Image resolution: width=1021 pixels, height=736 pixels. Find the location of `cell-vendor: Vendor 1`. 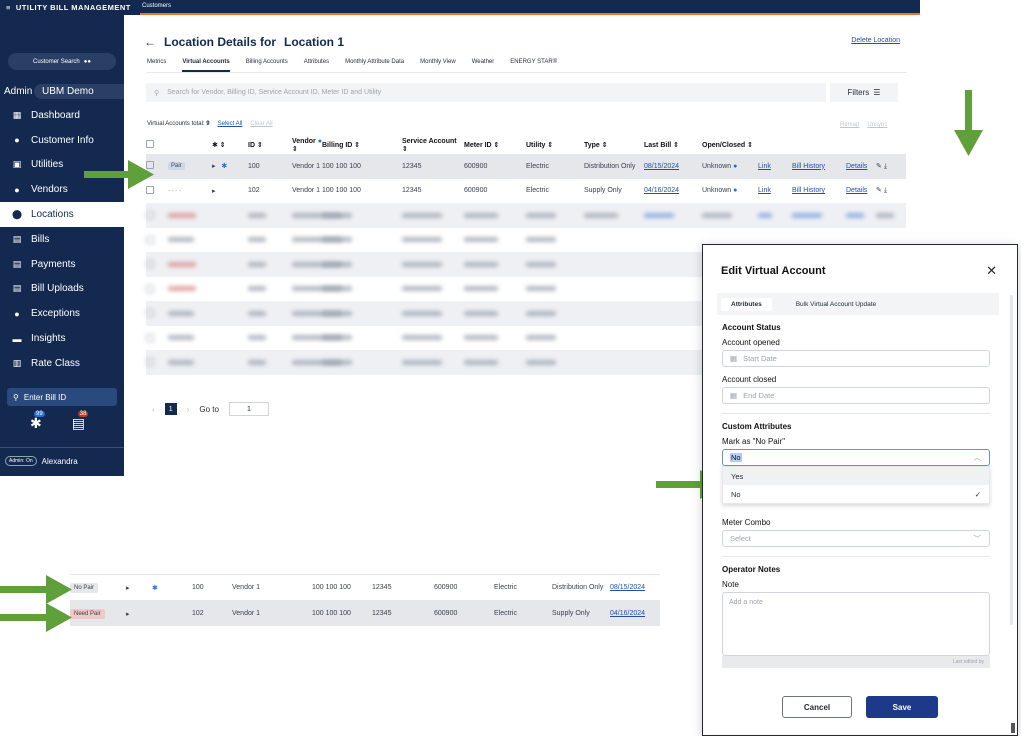

cell-vendor: Vendor 1 is located at coordinates (246, 587).